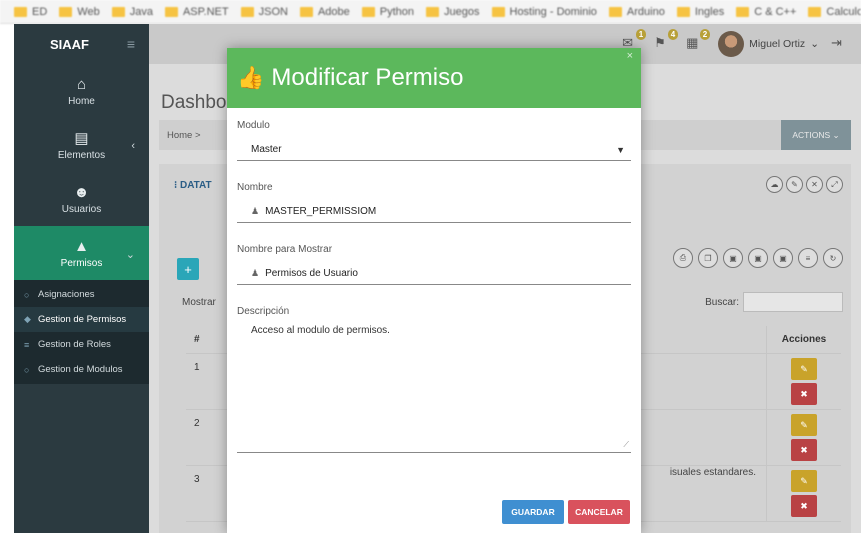 The height and width of the screenshot is (533, 861). I want to click on brand: SIAAF ≡, so click(81, 44).